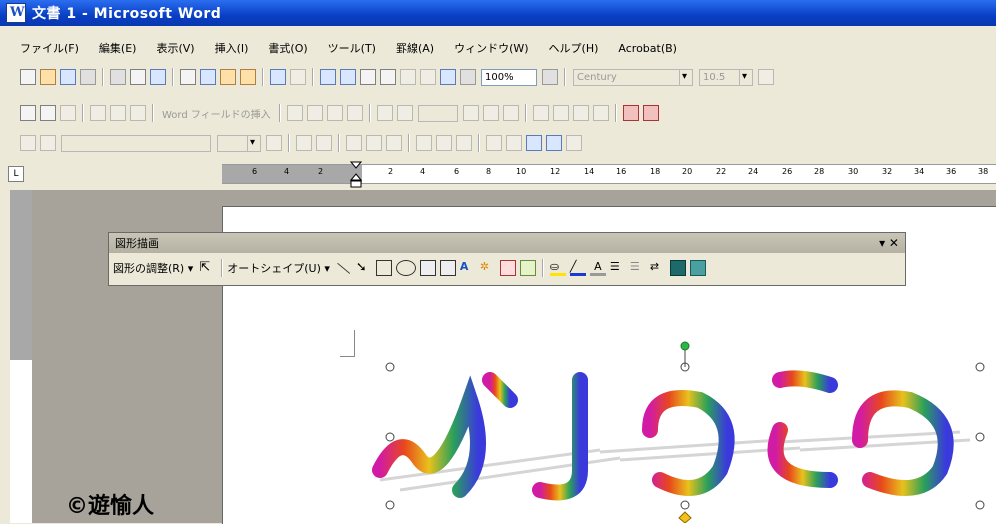 Image resolution: width=996 pixels, height=524 pixels. What do you see at coordinates (328, 77) in the screenshot?
I see `hyperlink-icon` at bounding box center [328, 77].